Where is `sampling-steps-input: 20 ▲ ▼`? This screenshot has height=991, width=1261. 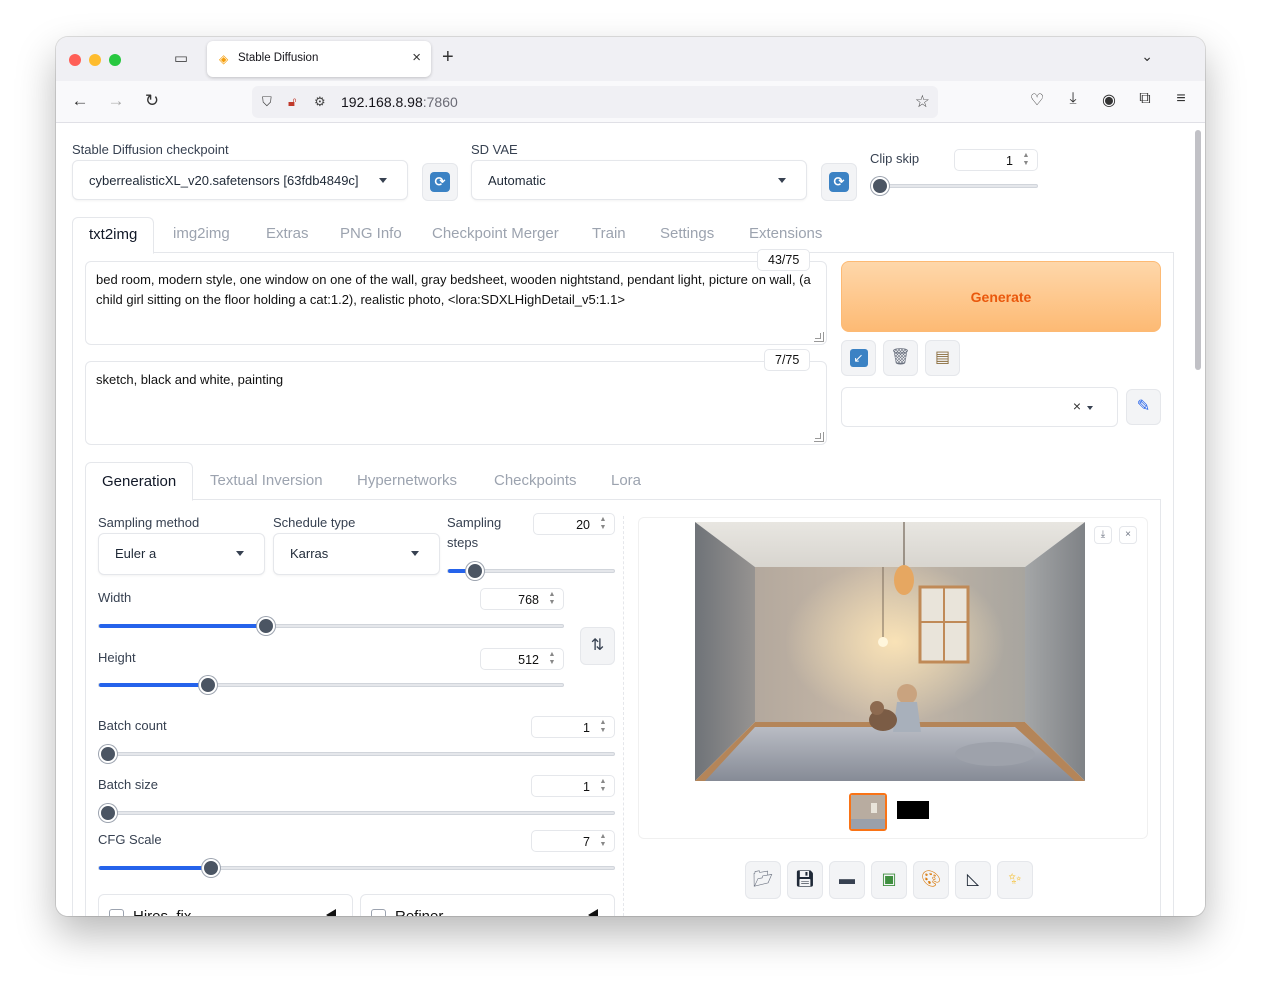
sampling-steps-input: 20 ▲ ▼ is located at coordinates (574, 524).